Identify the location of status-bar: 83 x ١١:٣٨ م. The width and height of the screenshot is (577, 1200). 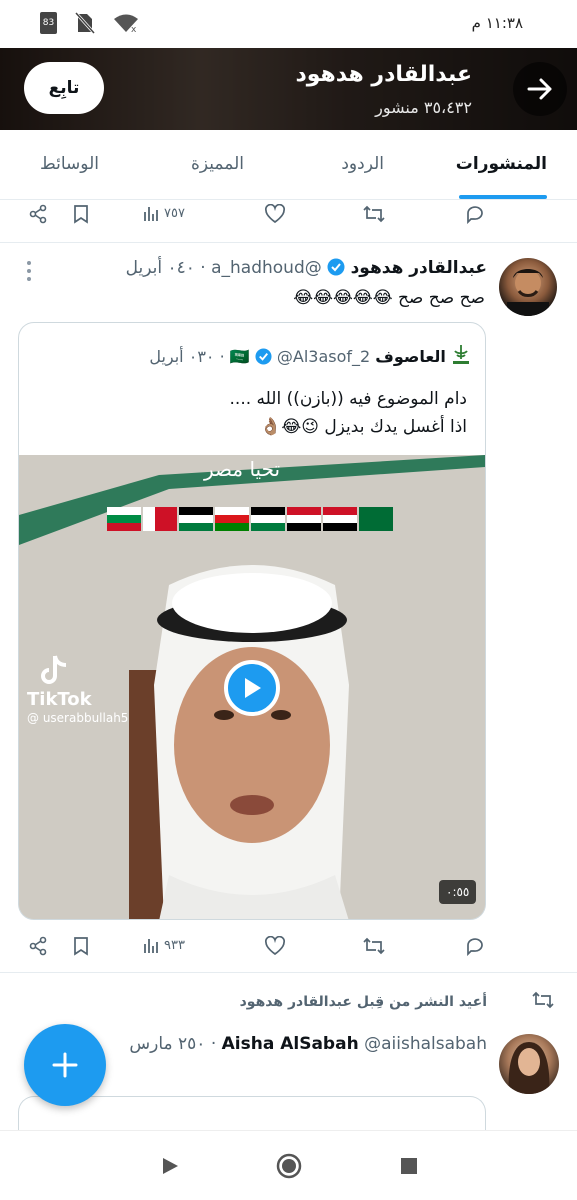
(288, 24).